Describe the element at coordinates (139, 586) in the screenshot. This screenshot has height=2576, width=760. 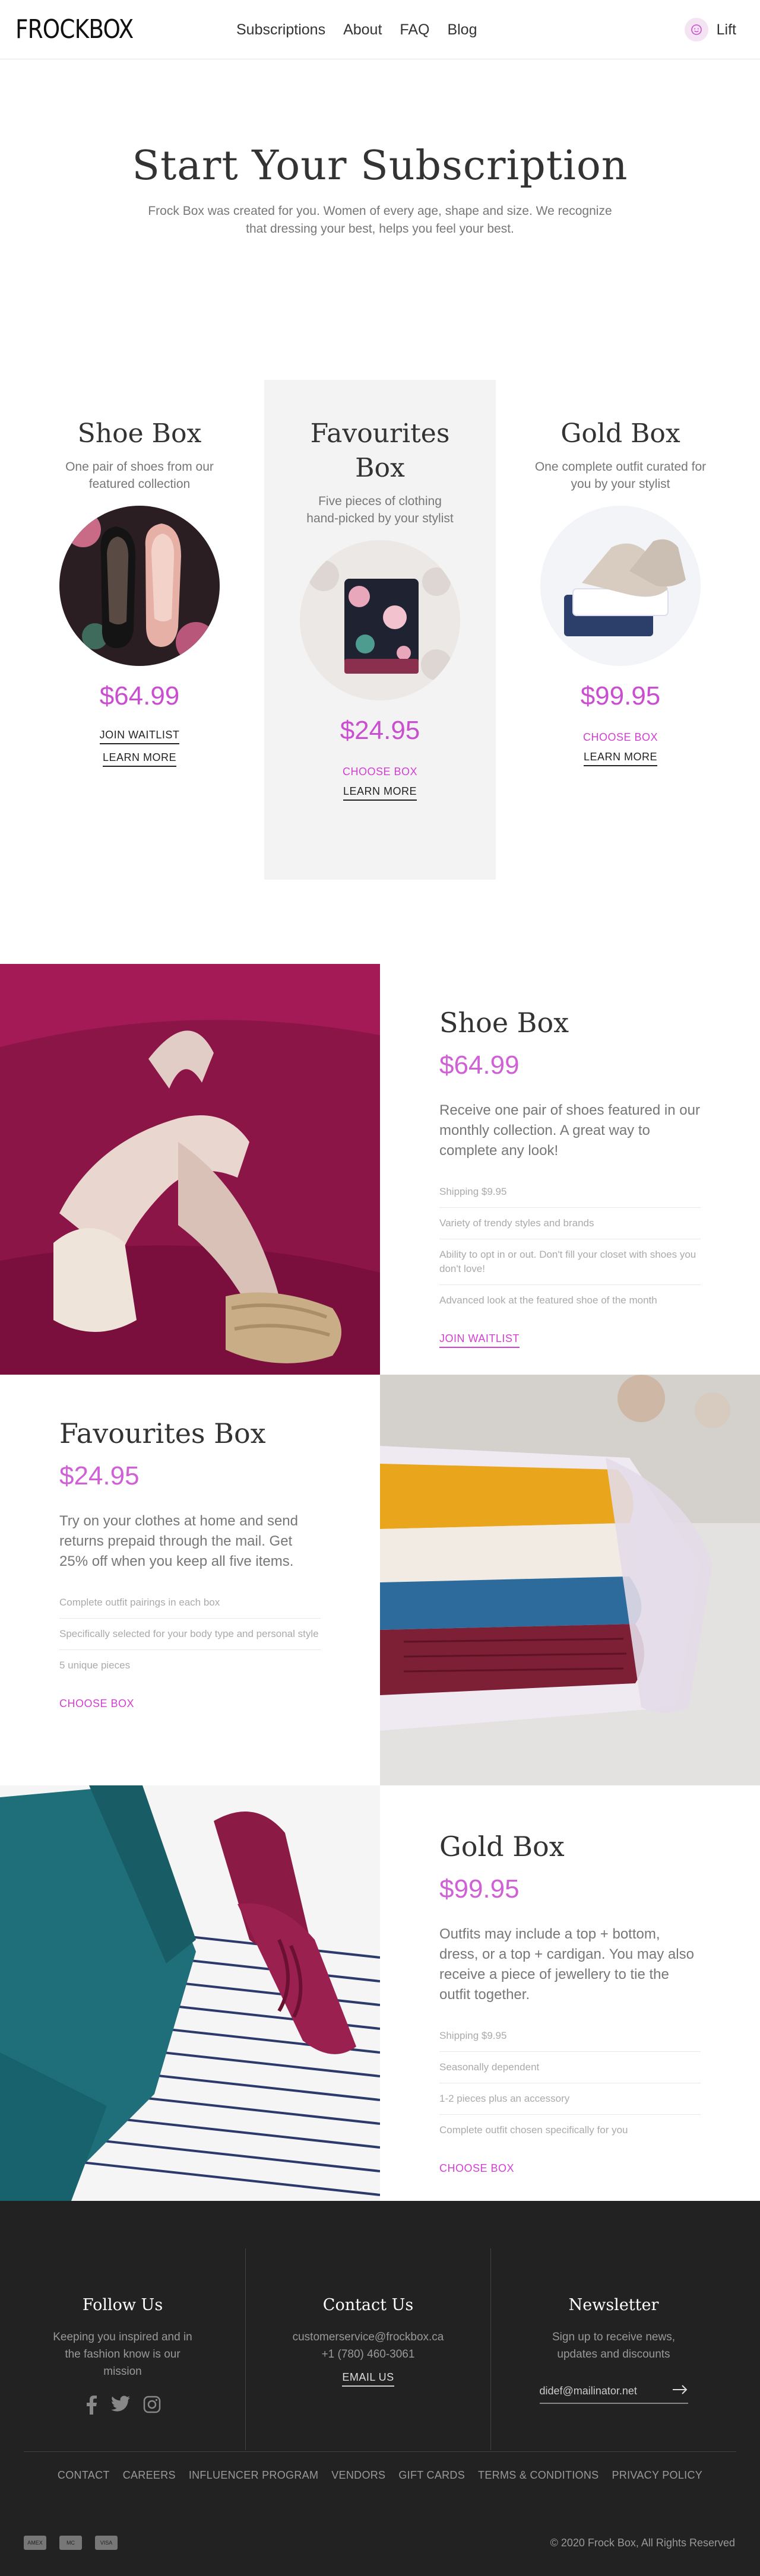
I see `shoe-box-image` at that location.